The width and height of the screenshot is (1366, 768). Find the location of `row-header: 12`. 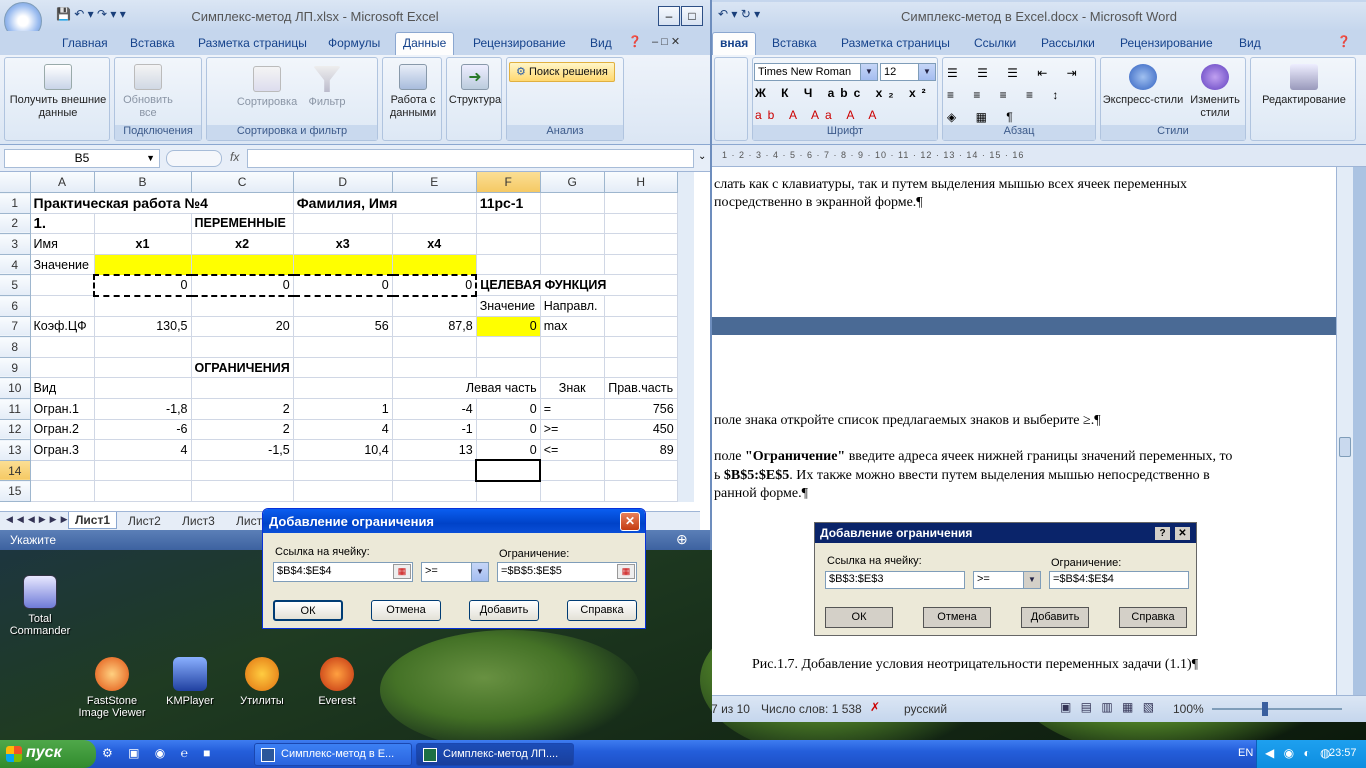

row-header: 12 is located at coordinates (15, 430).